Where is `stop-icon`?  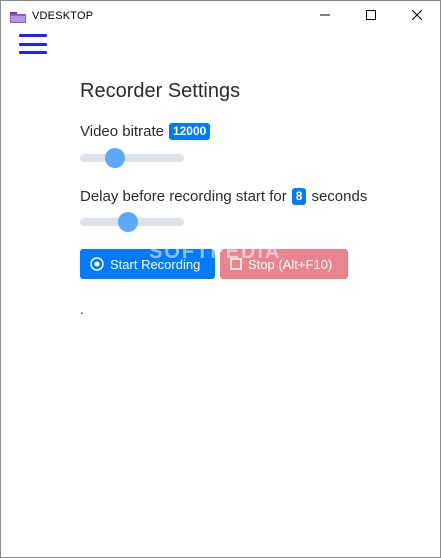 stop-icon is located at coordinates (236, 264).